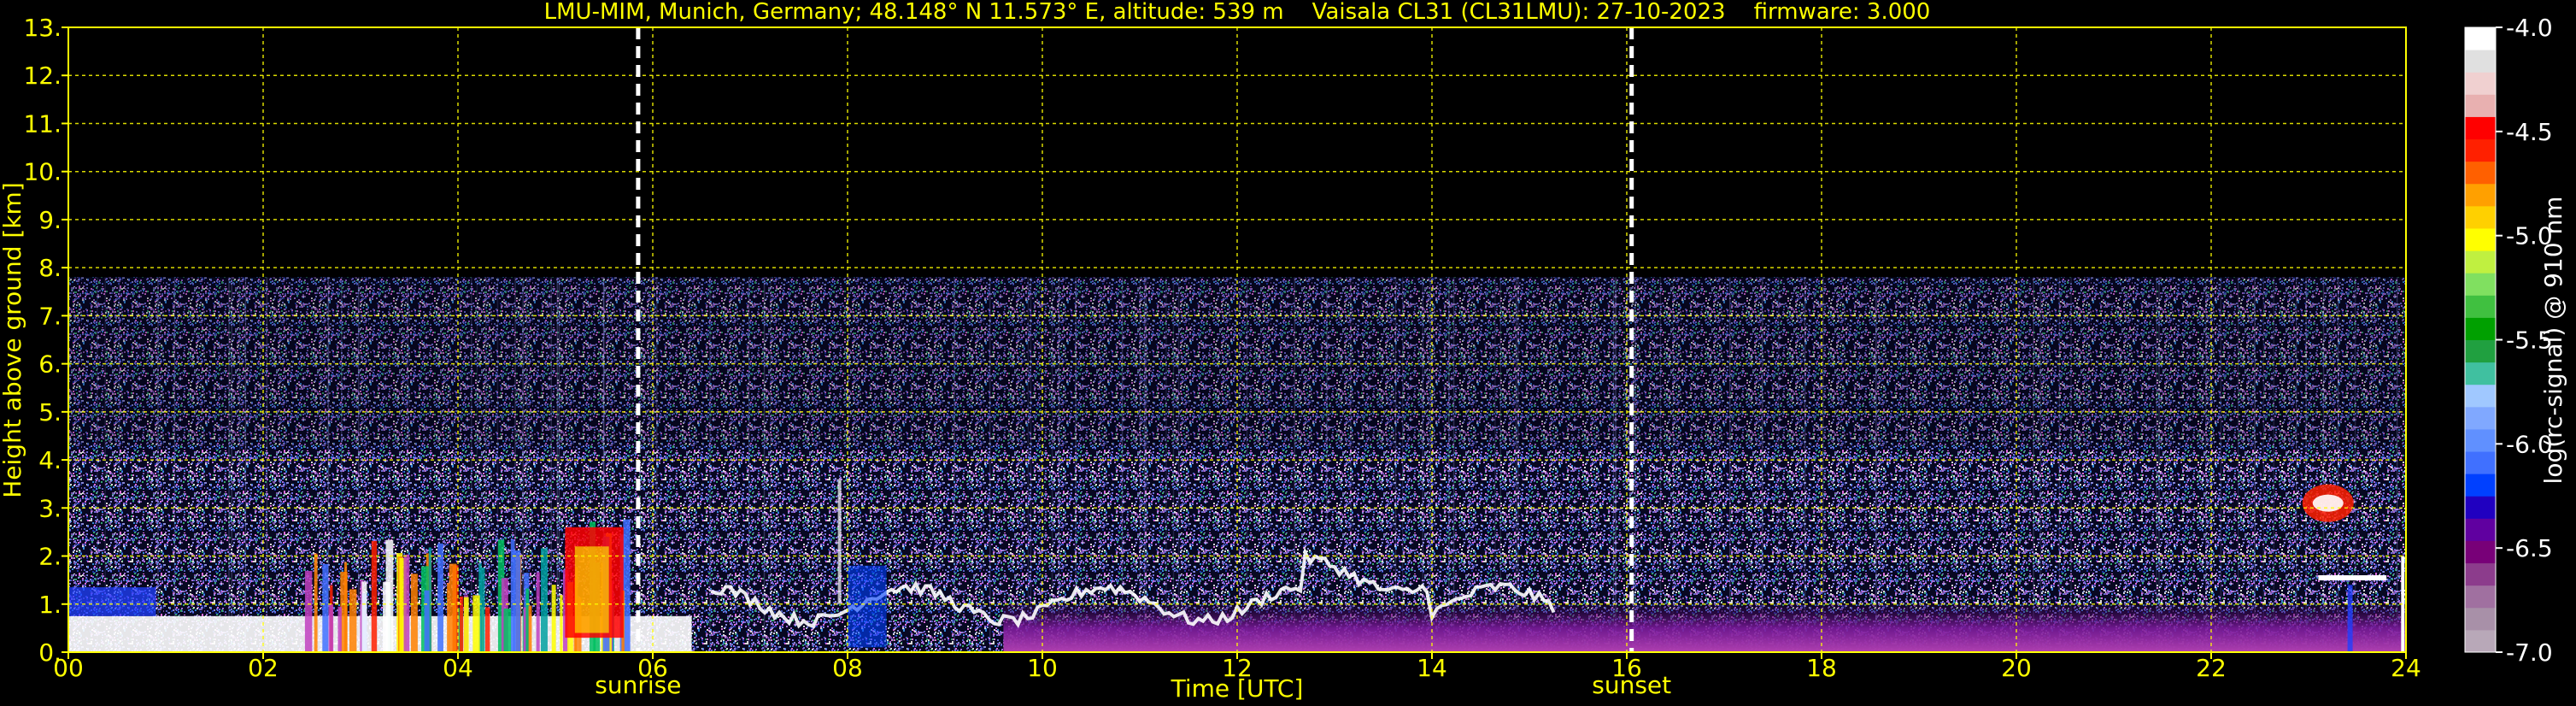 The height and width of the screenshot is (706, 2576). What do you see at coordinates (2350, 618) in the screenshot?
I see `precip-streak` at bounding box center [2350, 618].